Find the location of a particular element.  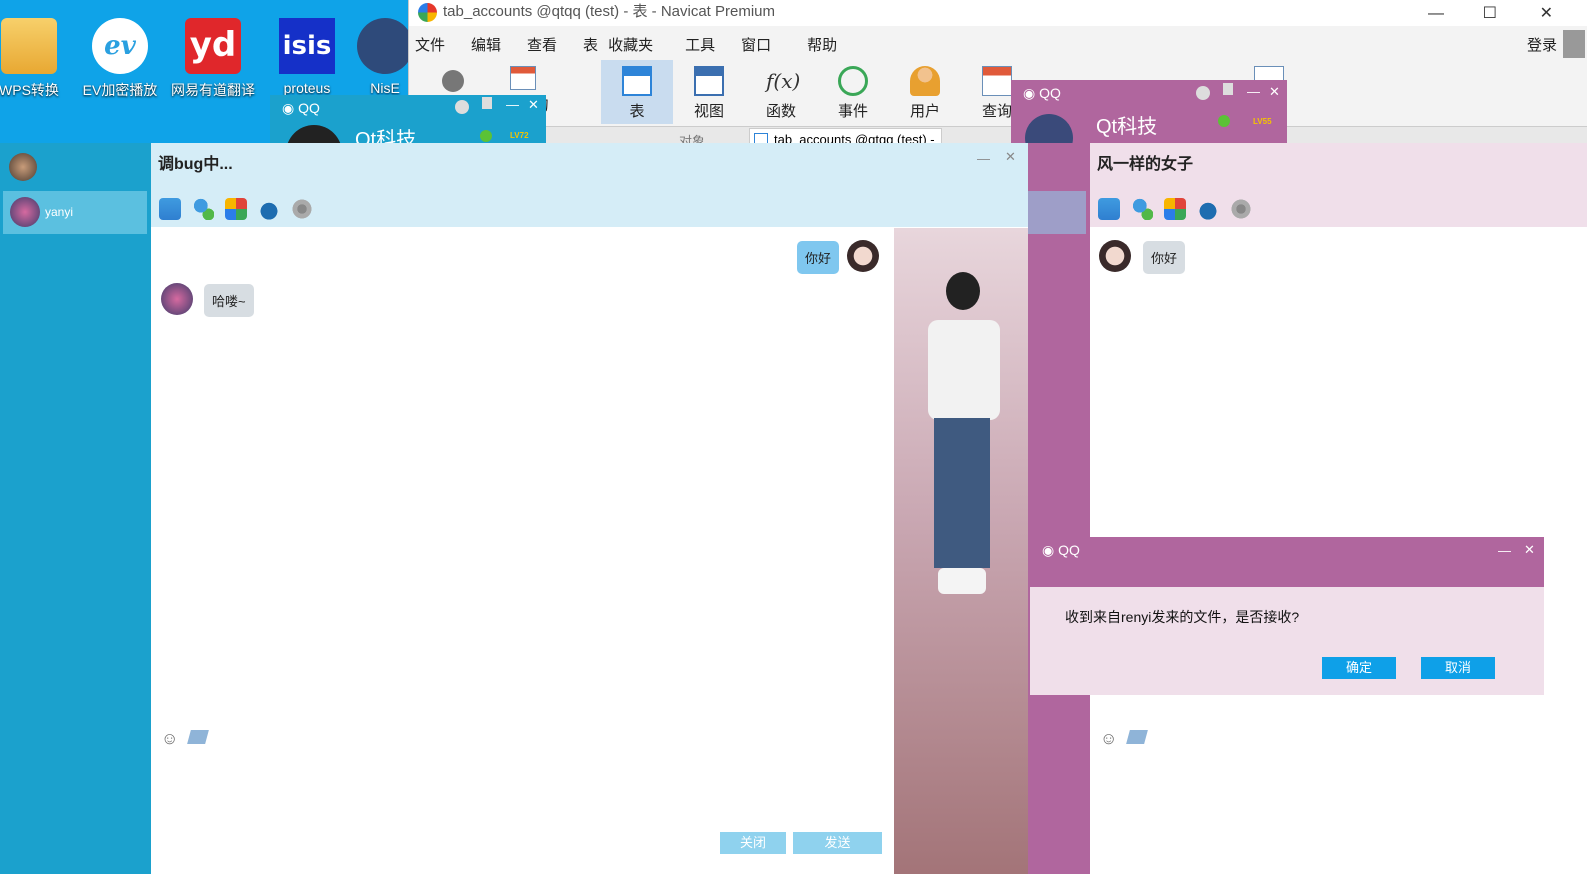

message-bubble-sent: 你好 is located at coordinates (818, 257).